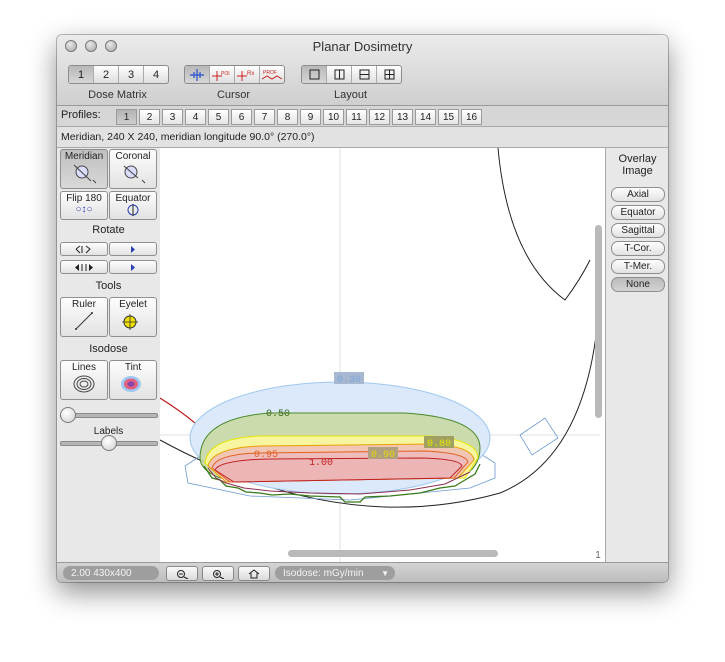  I want to click on rotate-ccw-button, so click(84, 249).